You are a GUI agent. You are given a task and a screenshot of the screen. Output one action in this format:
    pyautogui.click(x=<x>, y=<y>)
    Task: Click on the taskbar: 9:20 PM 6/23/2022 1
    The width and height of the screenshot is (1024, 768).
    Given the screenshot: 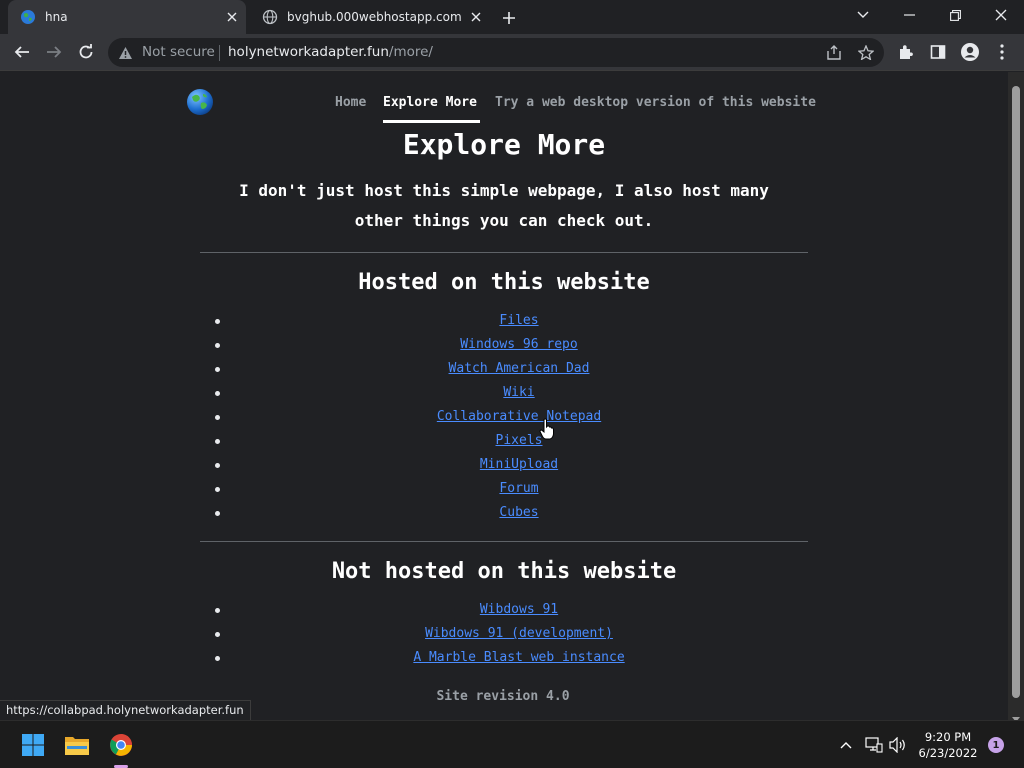 What is the action you would take?
    pyautogui.click(x=512, y=744)
    